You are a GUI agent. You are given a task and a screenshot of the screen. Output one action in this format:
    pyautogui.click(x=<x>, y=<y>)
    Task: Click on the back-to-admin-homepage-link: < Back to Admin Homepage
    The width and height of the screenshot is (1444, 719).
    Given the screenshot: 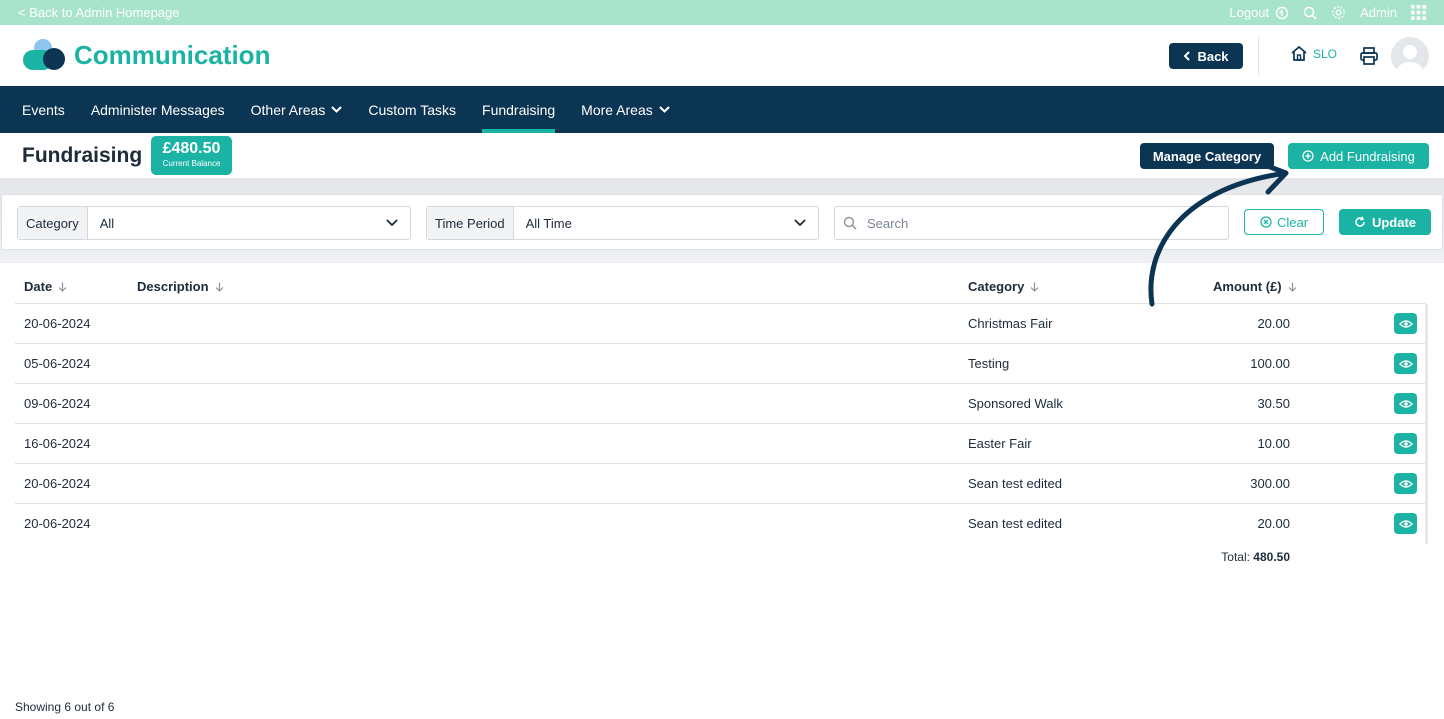 What is the action you would take?
    pyautogui.click(x=99, y=12)
    